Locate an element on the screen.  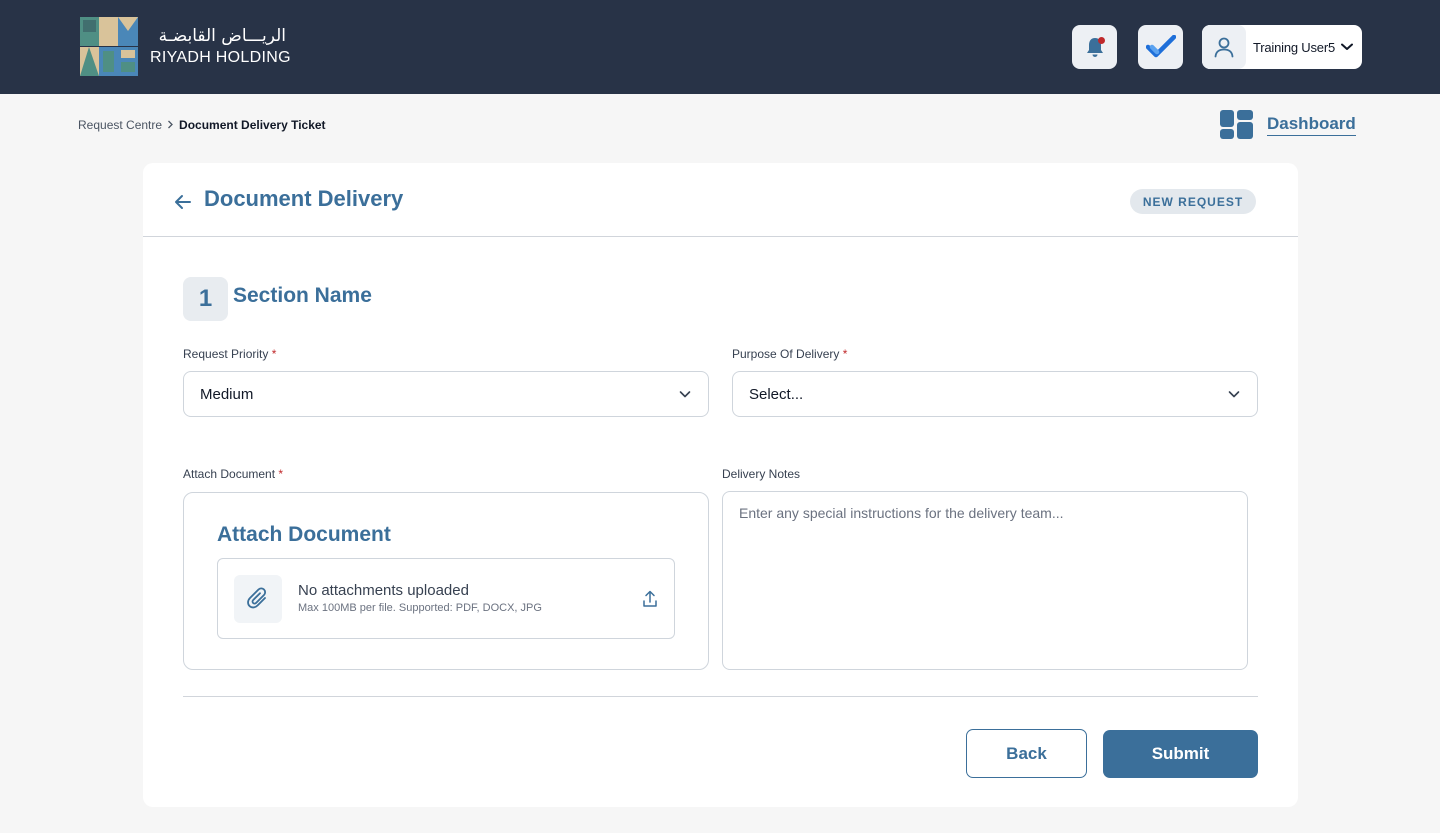
user-icon is located at coordinates (1224, 47).